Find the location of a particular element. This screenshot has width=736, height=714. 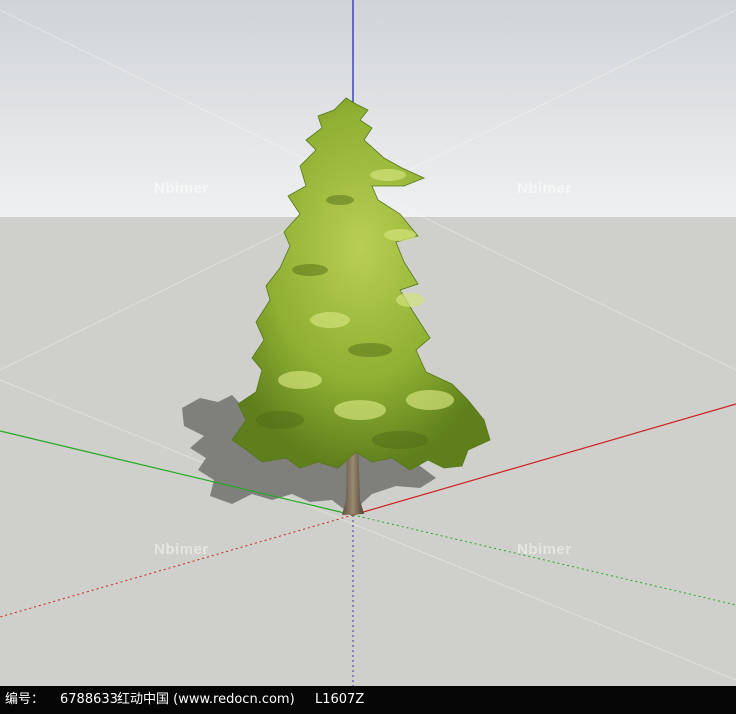

footer-site: 红动中国 (www.redocn.com) is located at coordinates (206, 699).